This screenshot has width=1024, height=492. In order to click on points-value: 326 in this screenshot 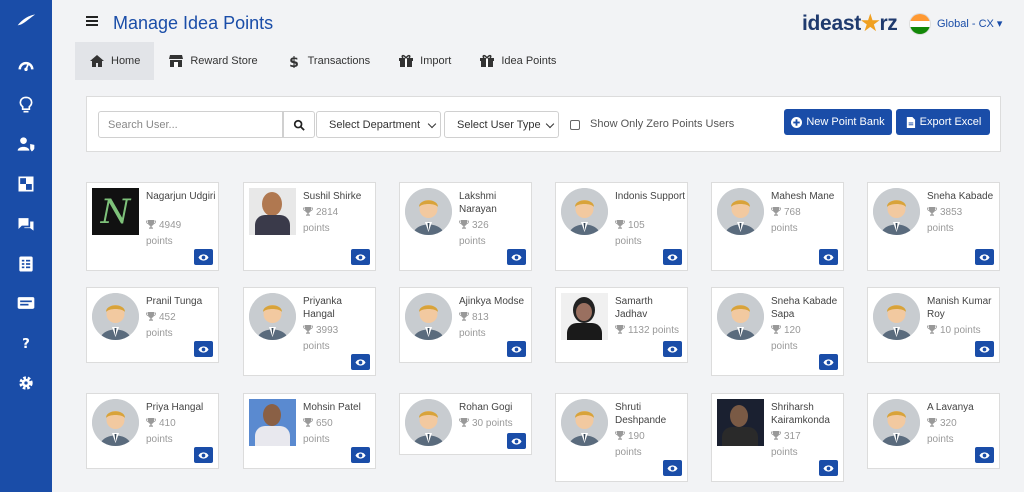, I will do `click(480, 225)`.